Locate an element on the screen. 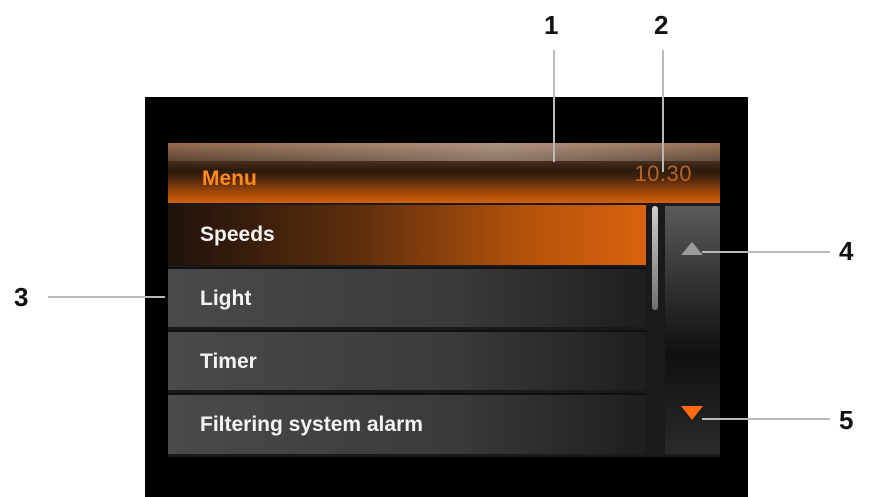 The image size is (885, 497). menu-item-label: Timer is located at coordinates (228, 361).